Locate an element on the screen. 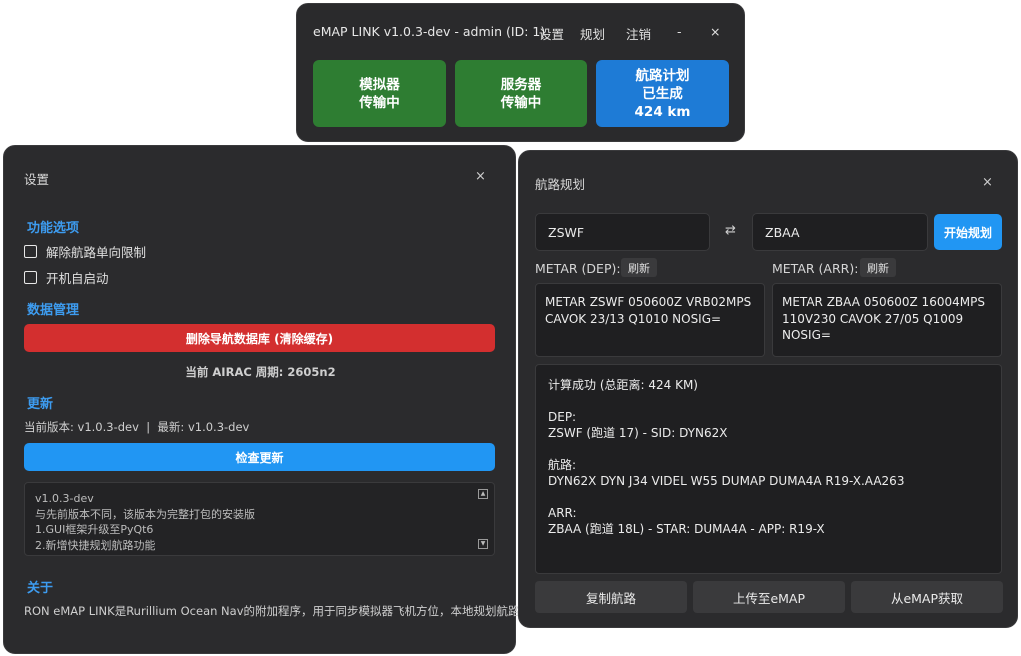 The height and width of the screenshot is (656, 1021). result-dep-label: DEP: is located at coordinates (562, 417).